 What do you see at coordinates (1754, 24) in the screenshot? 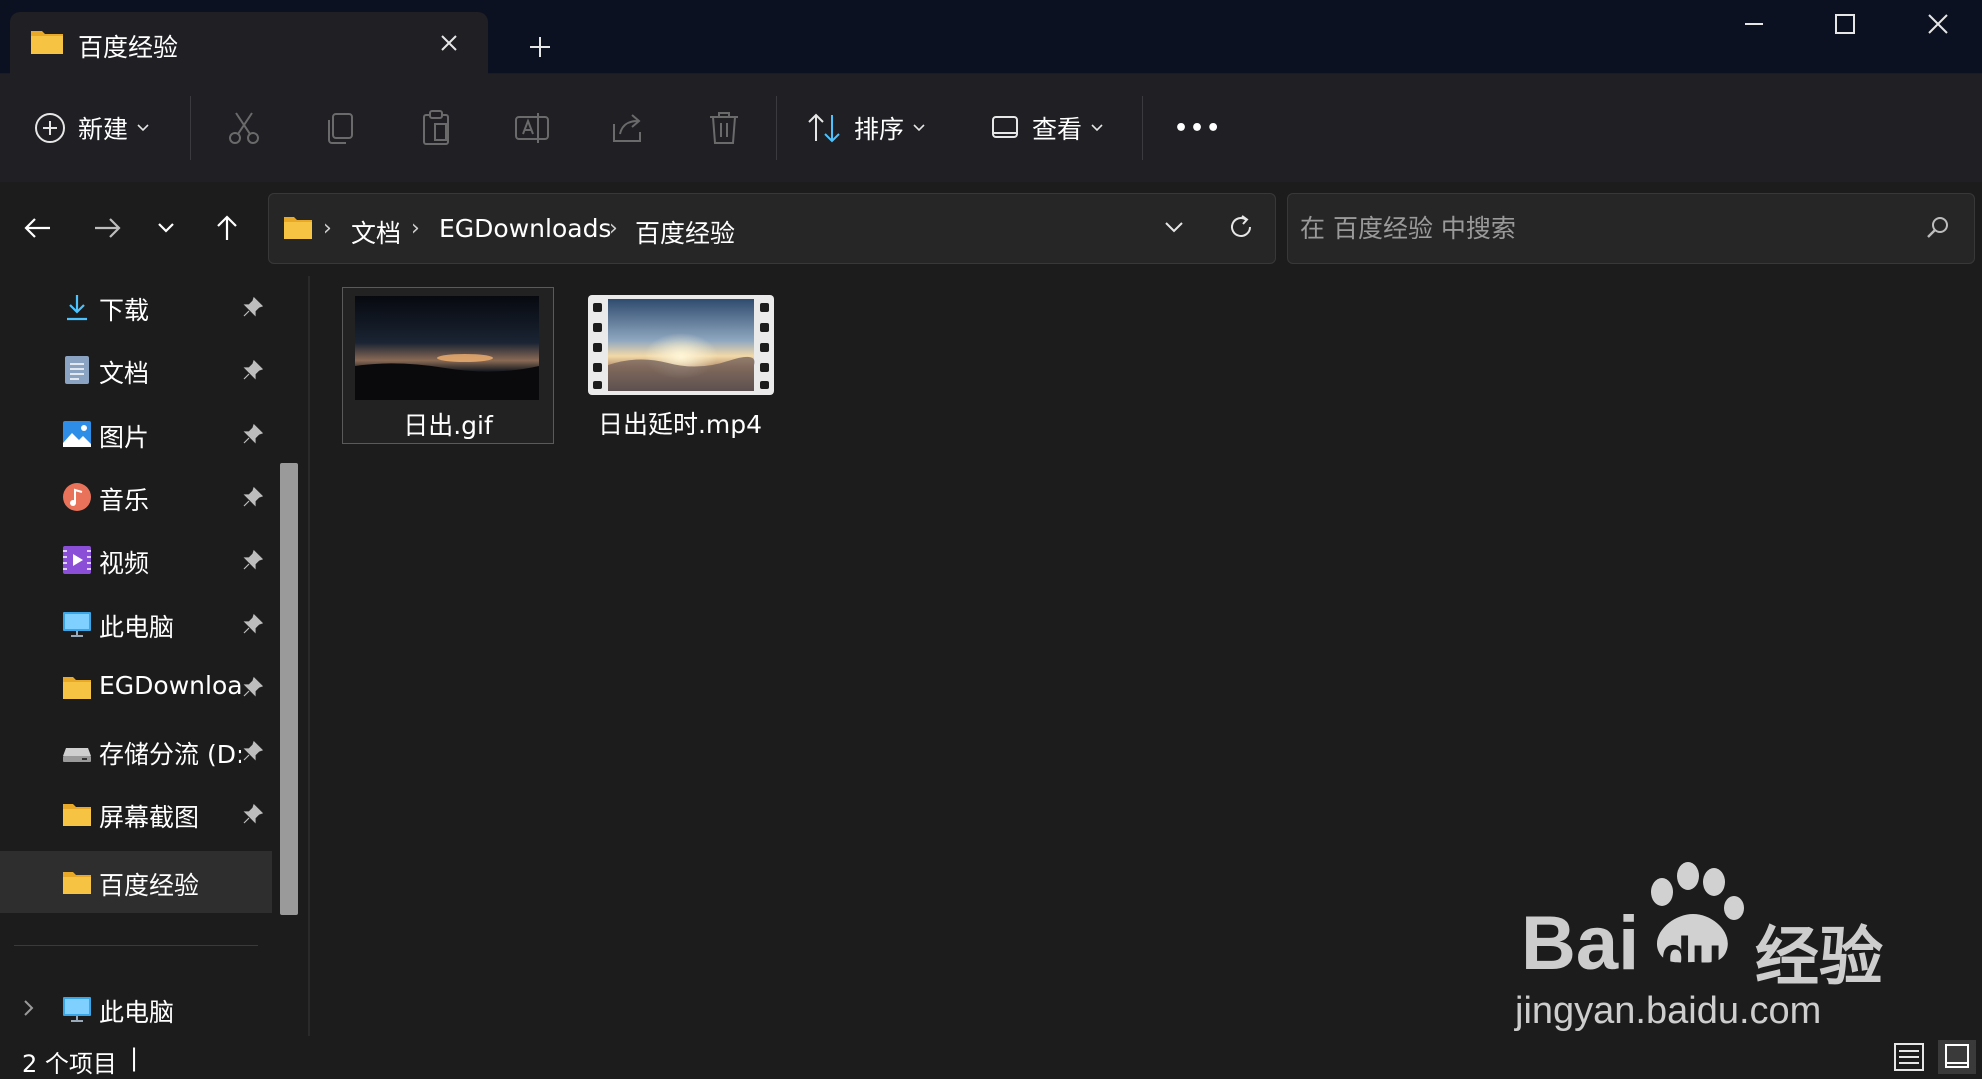
I see `minimize-button` at bounding box center [1754, 24].